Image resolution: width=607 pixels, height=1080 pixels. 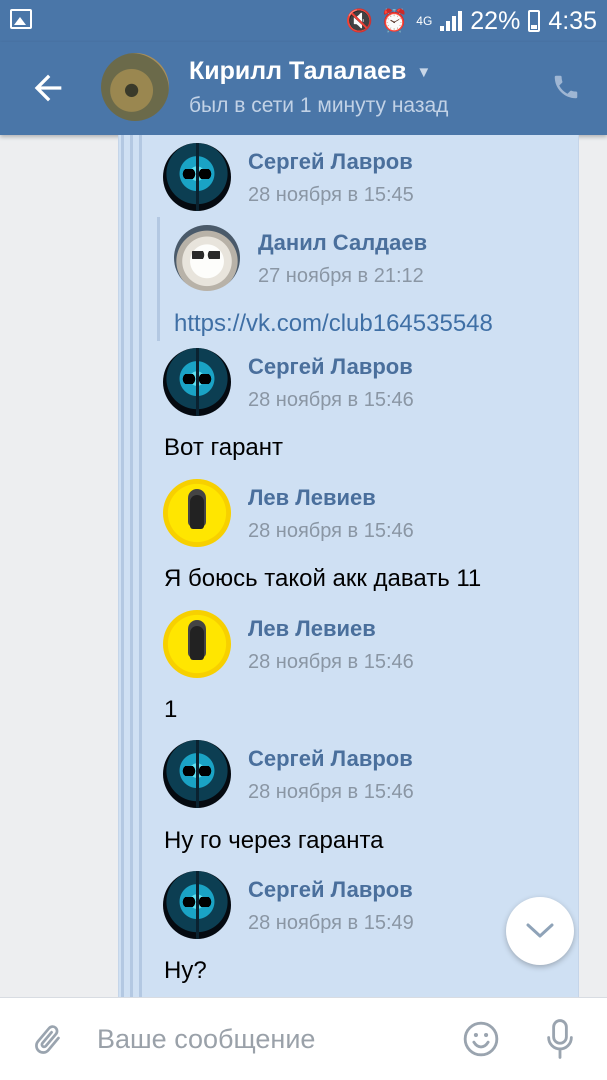 What do you see at coordinates (359, 20) in the screenshot?
I see `mute-icon: 🔇` at bounding box center [359, 20].